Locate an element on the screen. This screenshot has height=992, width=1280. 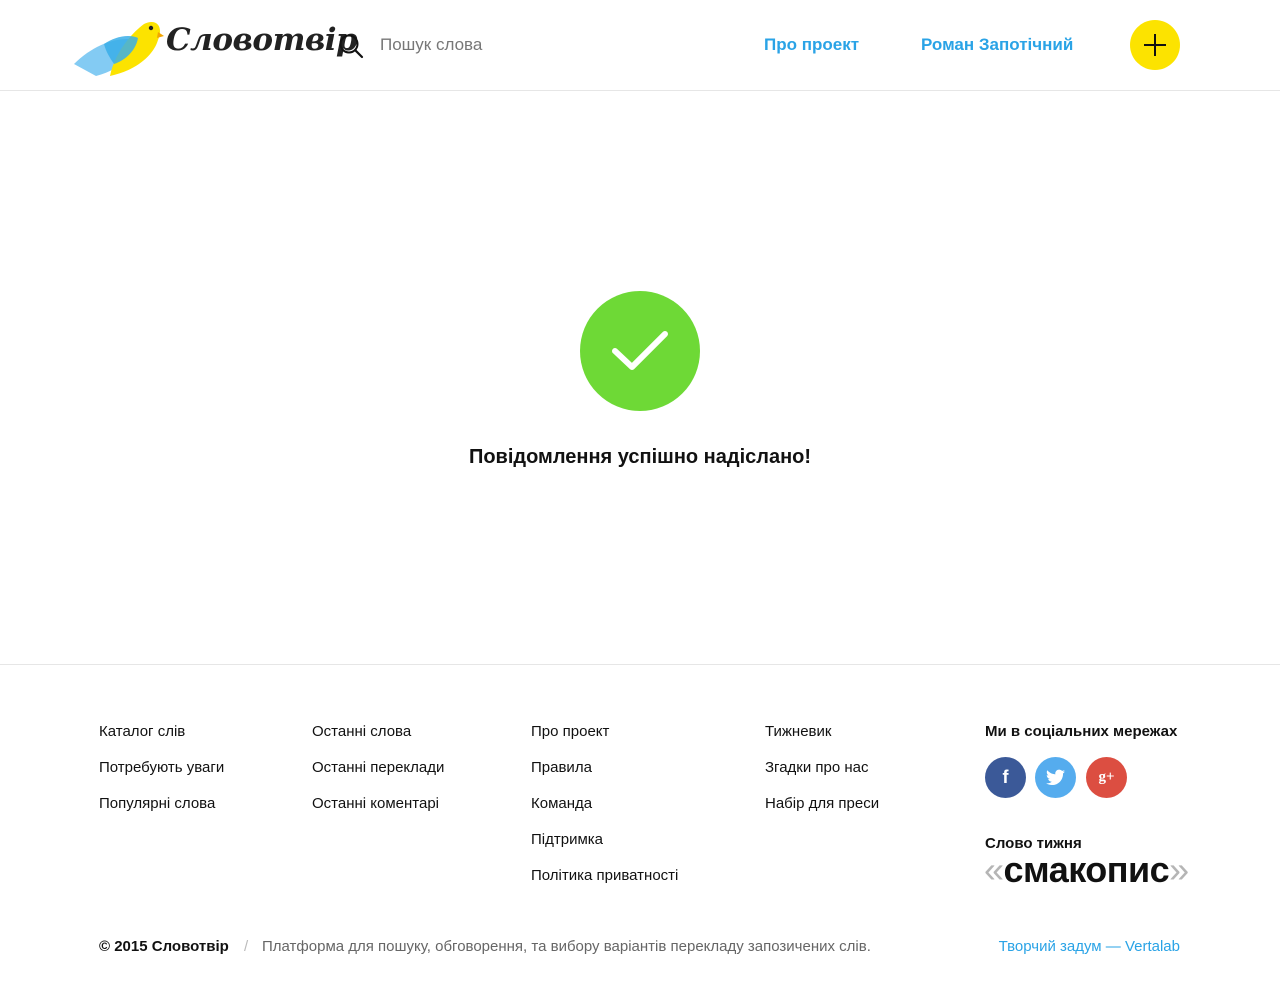
success-indicator is located at coordinates (640, 351).